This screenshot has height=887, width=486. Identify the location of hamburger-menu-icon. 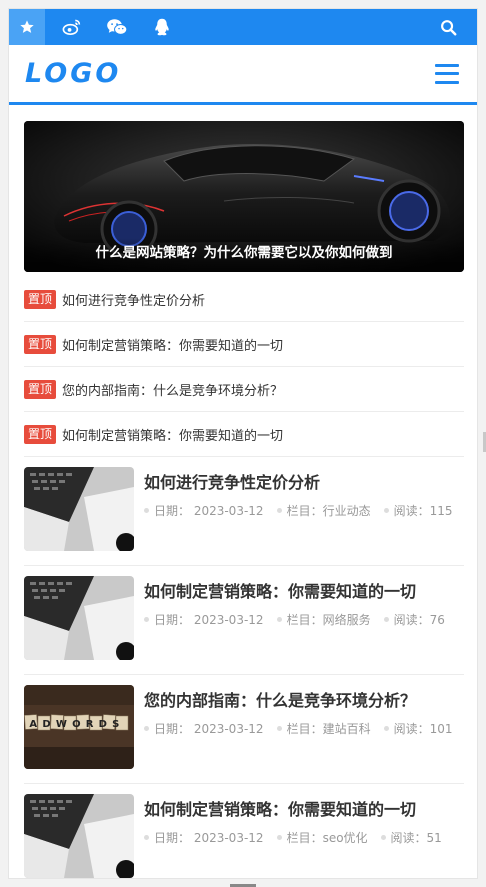
(447, 73).